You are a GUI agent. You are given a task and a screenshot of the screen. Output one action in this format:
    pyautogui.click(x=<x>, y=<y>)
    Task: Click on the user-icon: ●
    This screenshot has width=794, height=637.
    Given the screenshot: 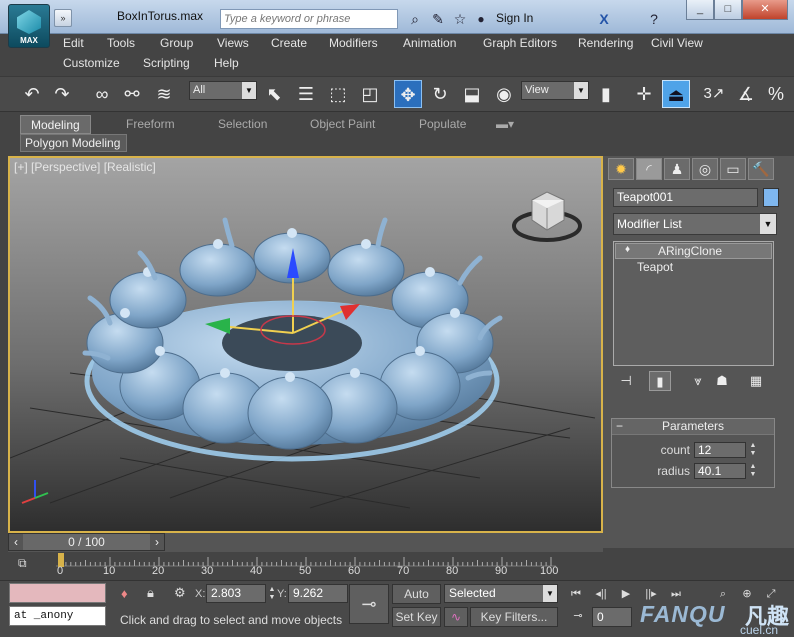 What is the action you would take?
    pyautogui.click(x=481, y=19)
    